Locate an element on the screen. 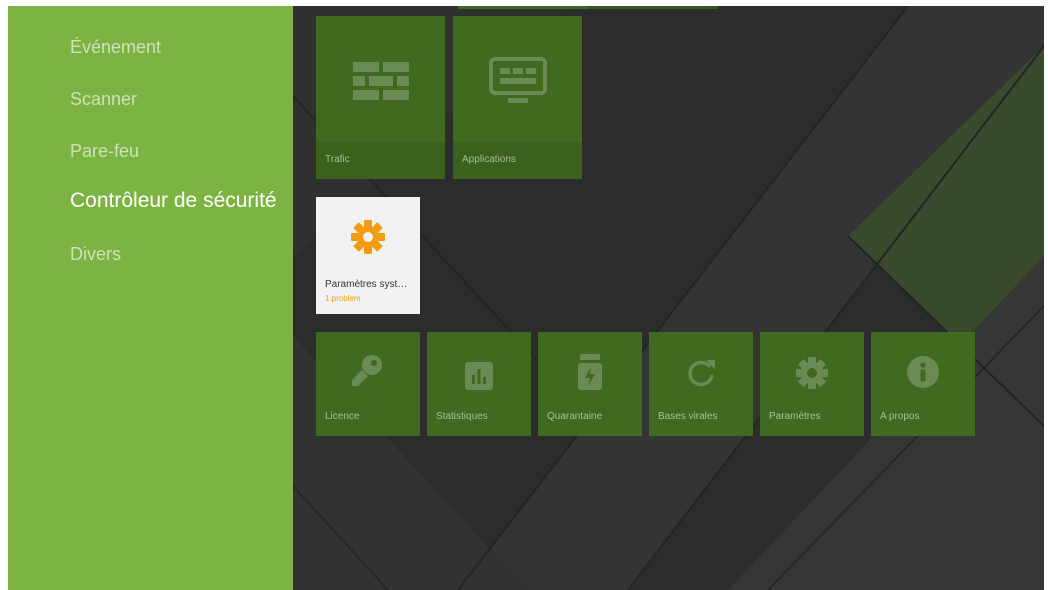 This screenshot has width=1048, height=590. tile-licence: Licence is located at coordinates (368, 384).